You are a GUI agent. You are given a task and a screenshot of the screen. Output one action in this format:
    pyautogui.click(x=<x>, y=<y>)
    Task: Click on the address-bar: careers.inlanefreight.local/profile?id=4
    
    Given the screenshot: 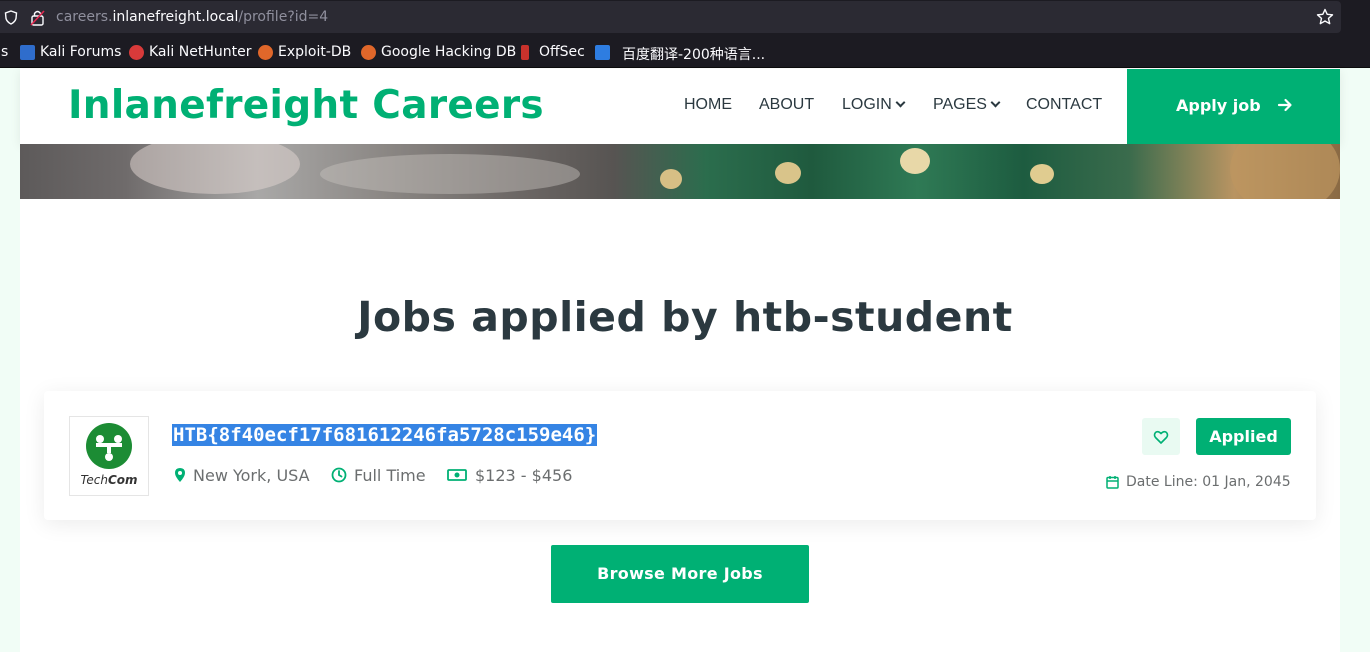 What is the action you would take?
    pyautogui.click(x=670, y=17)
    